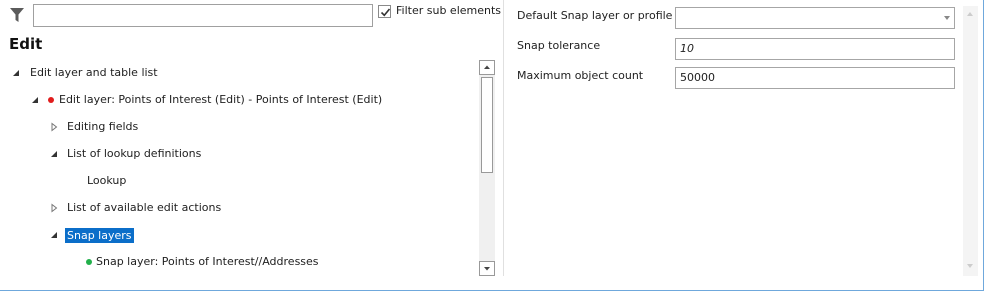 This screenshot has height=291, width=984. I want to click on tree-node-edit-layer-list: Edit layer and table list, so click(239, 73).